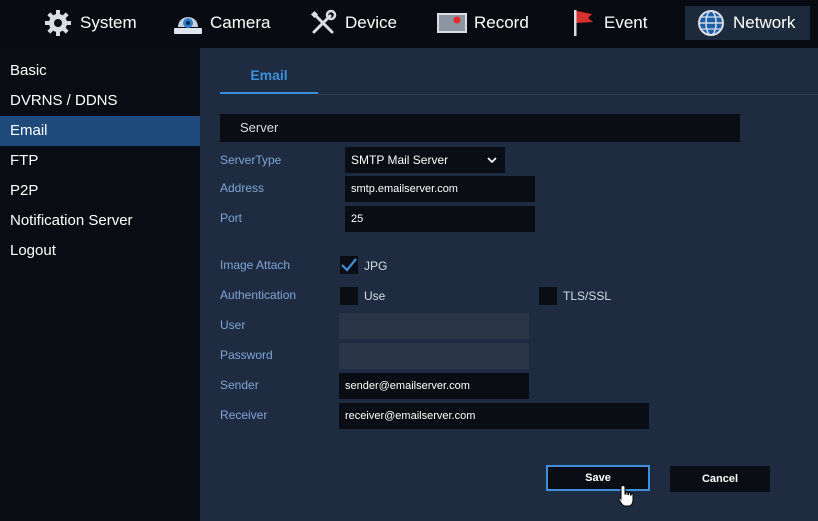  I want to click on nav-event: Event, so click(606, 23).